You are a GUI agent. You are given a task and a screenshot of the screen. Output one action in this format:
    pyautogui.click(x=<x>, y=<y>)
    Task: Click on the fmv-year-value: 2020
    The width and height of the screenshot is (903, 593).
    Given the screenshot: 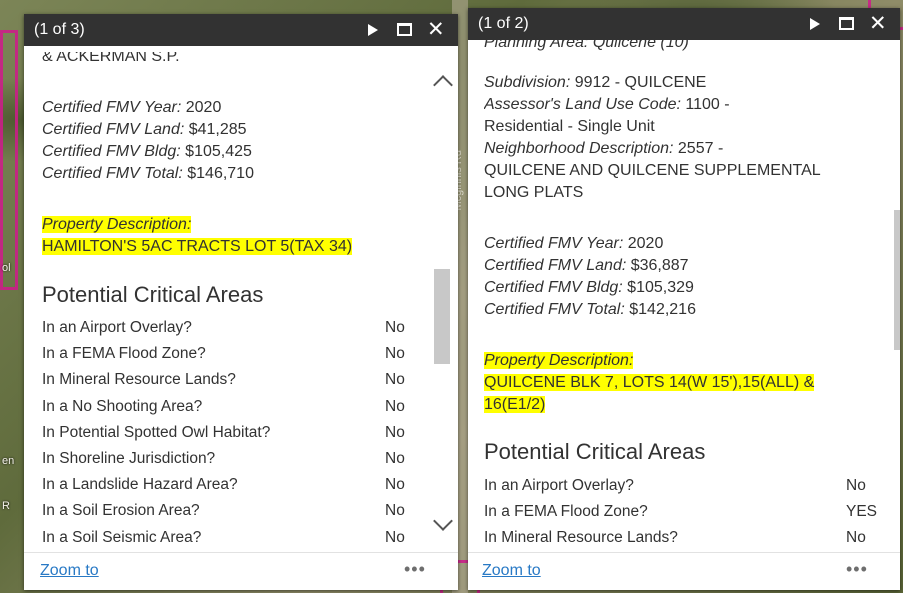 What is the action you would take?
    pyautogui.click(x=201, y=107)
    